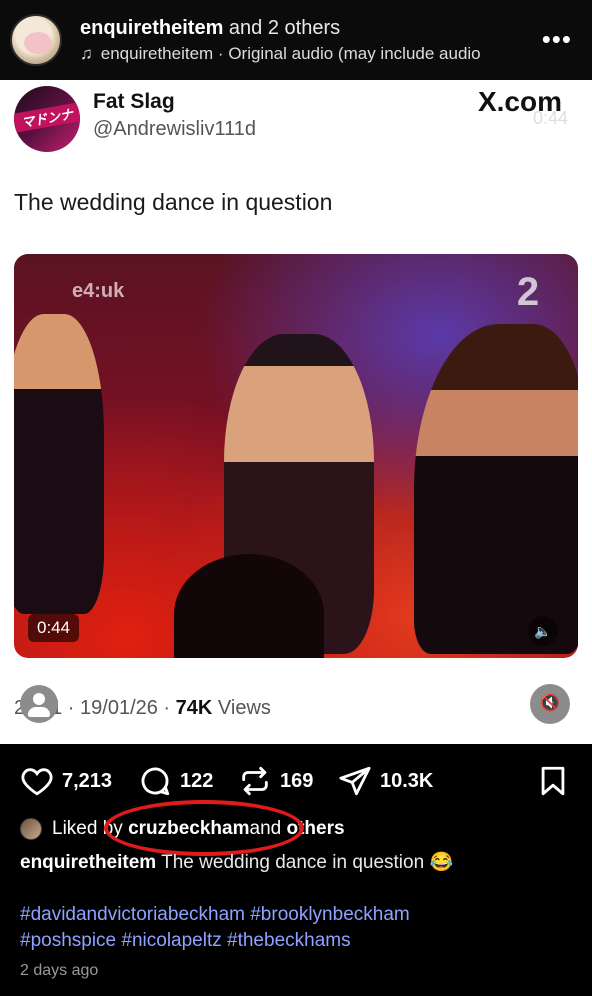 The height and width of the screenshot is (996, 592). I want to click on brand-timestamp-overlay: 0:44, so click(550, 118).